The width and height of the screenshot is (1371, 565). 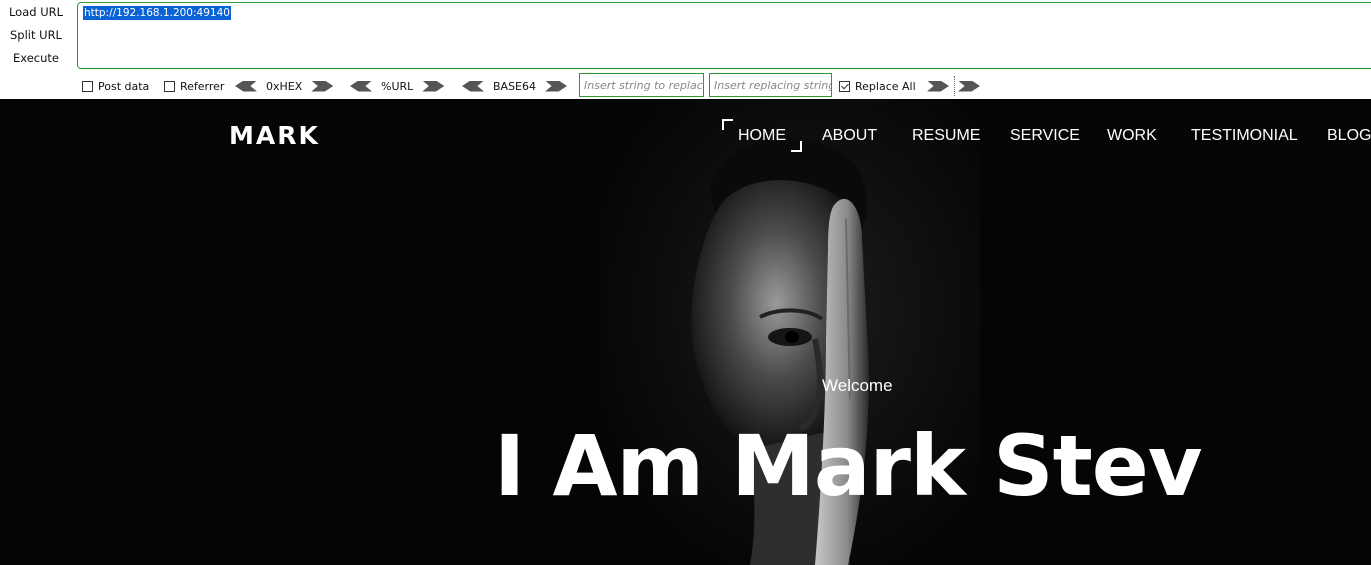 What do you see at coordinates (1132, 136) in the screenshot?
I see `nav-work: WORK` at bounding box center [1132, 136].